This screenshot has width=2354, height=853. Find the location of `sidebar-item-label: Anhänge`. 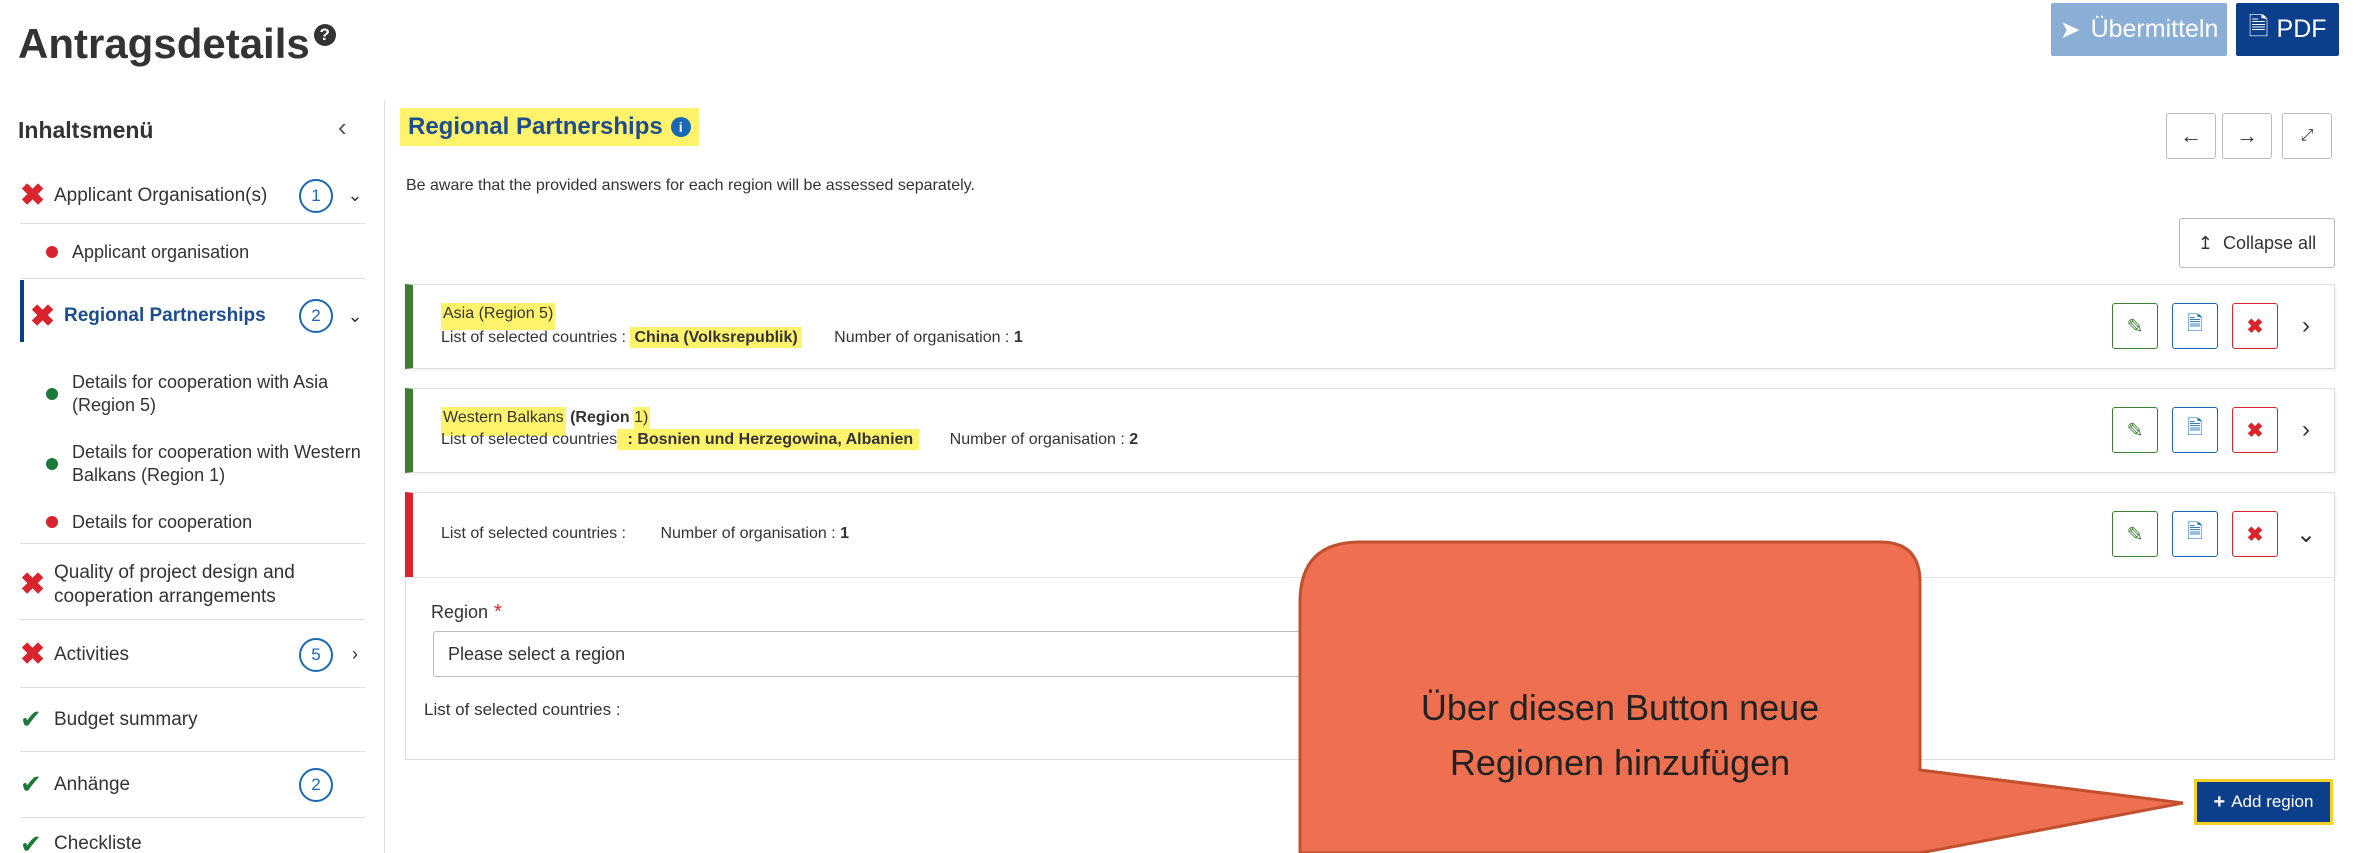

sidebar-item-label: Anhänge is located at coordinates (92, 784).